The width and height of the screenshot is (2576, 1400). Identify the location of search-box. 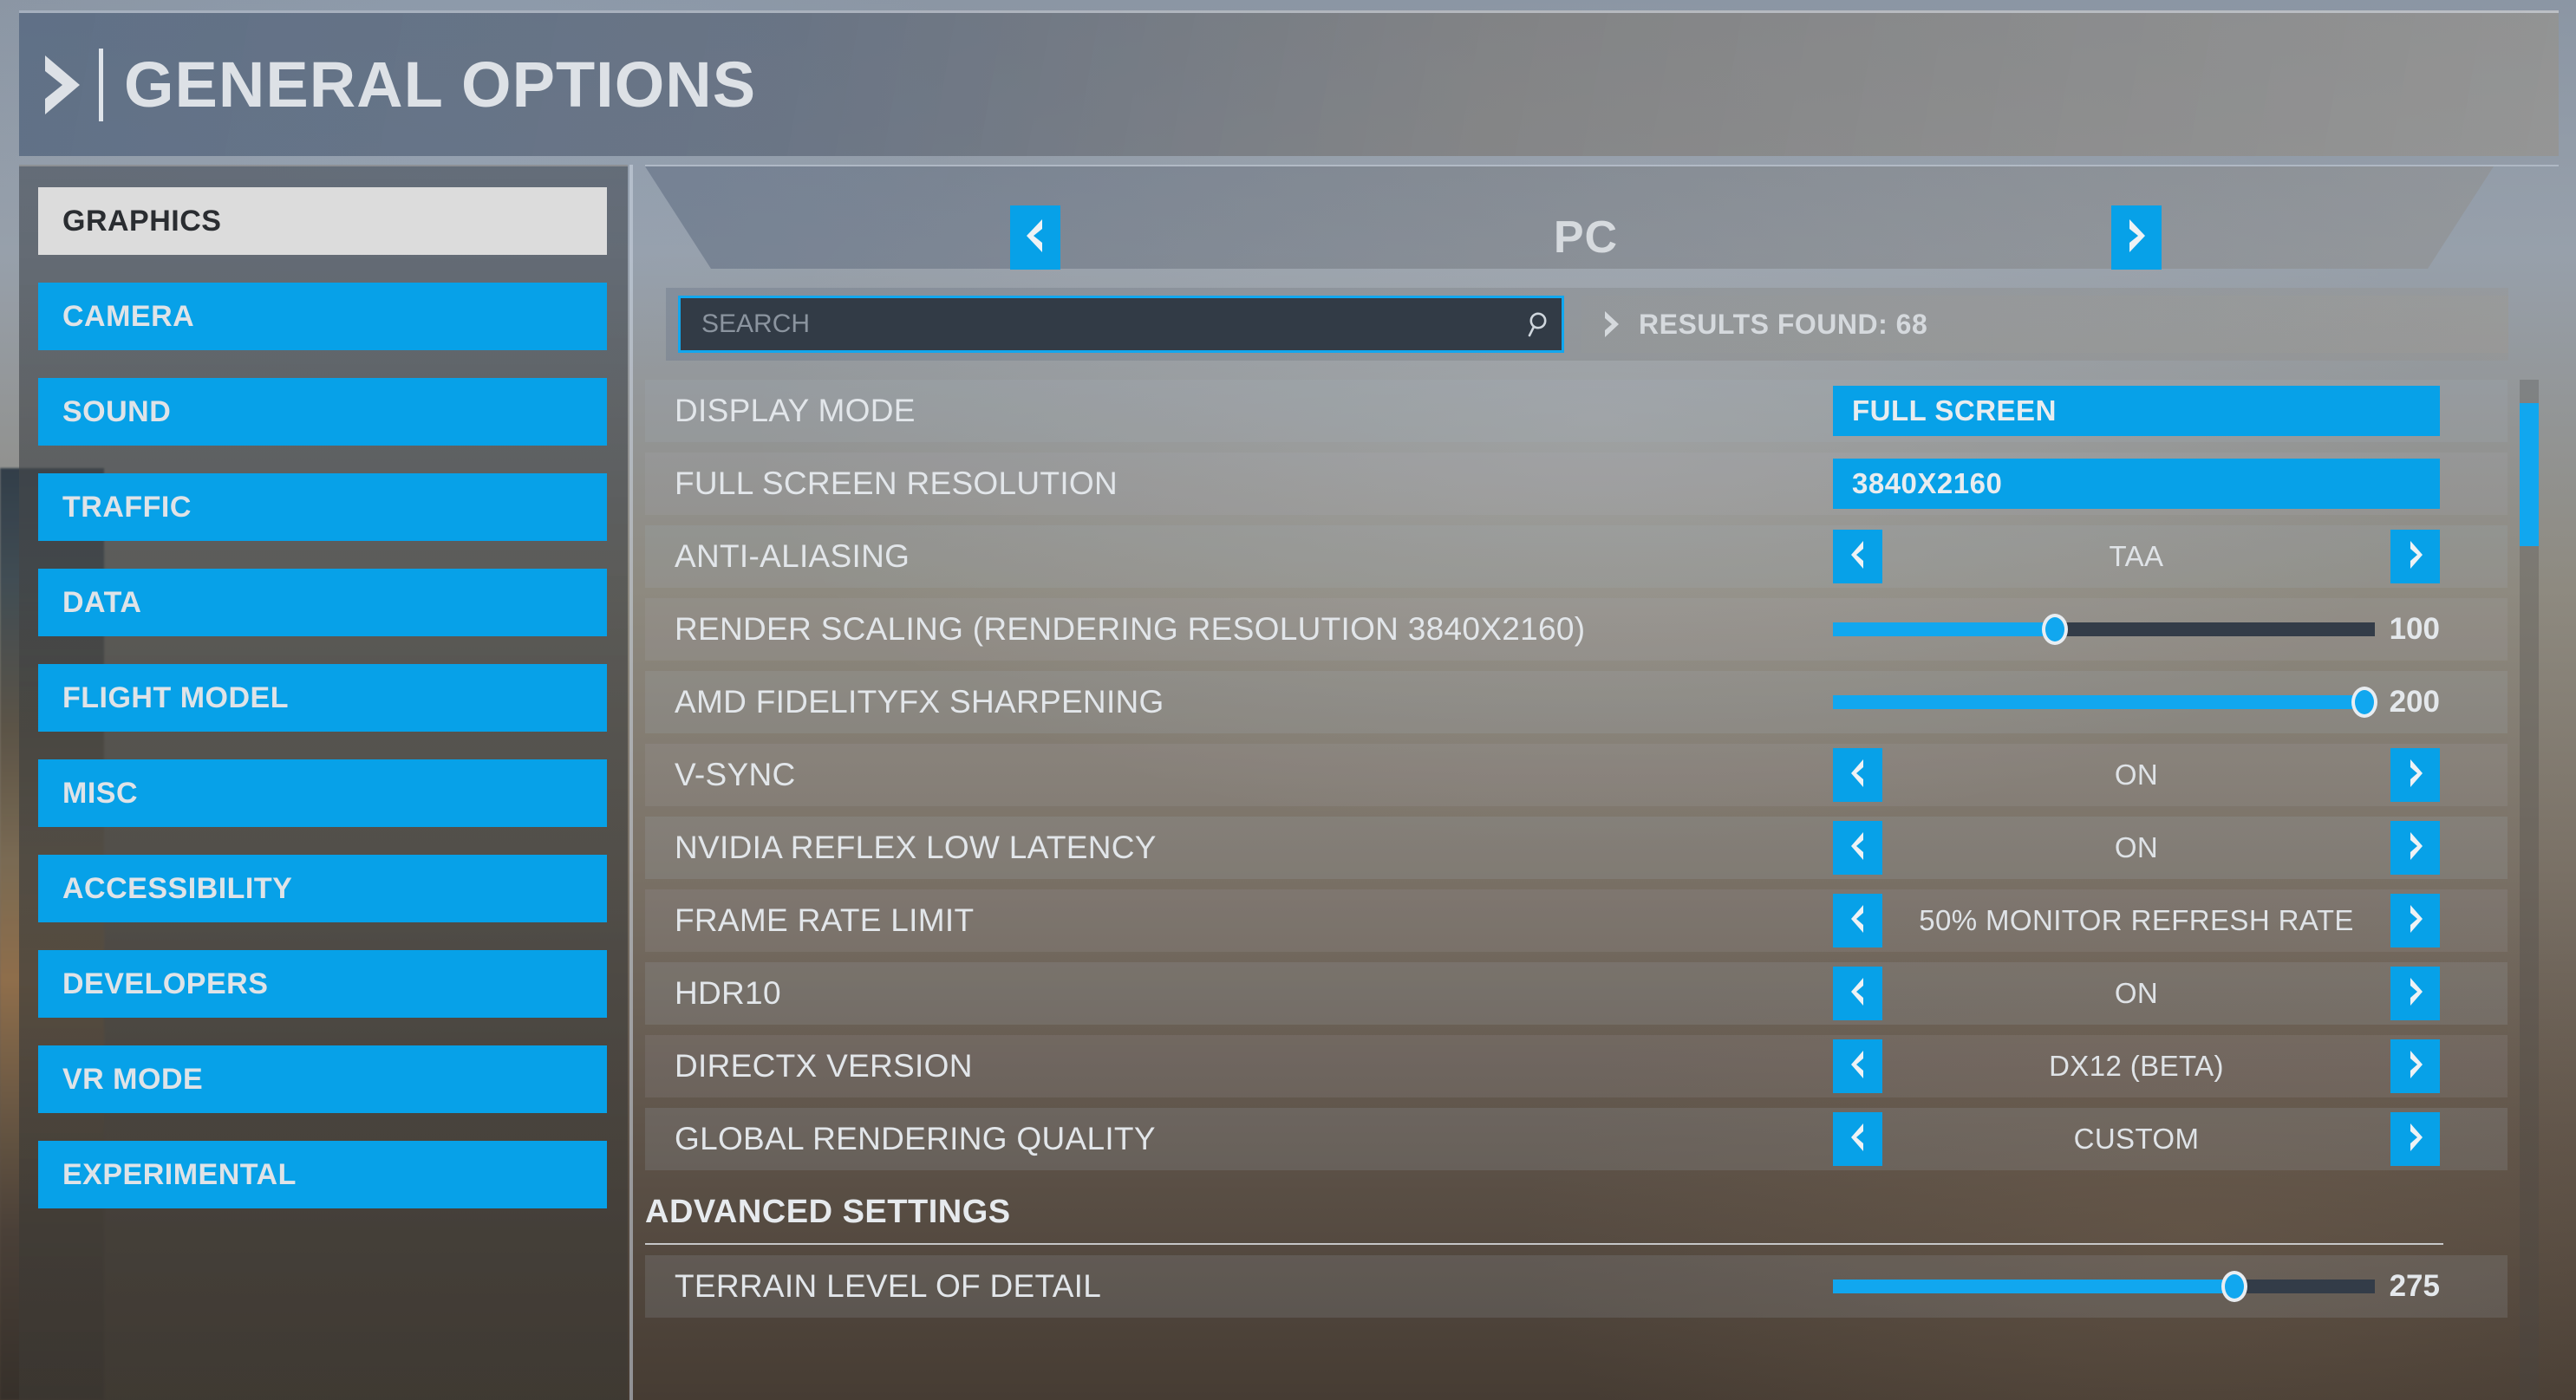
(1121, 324).